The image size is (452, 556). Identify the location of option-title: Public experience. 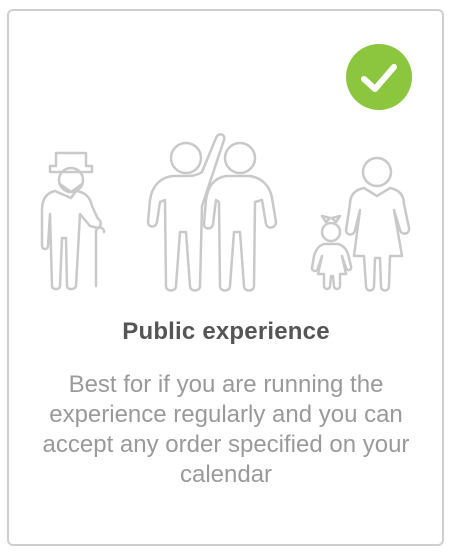
(226, 331).